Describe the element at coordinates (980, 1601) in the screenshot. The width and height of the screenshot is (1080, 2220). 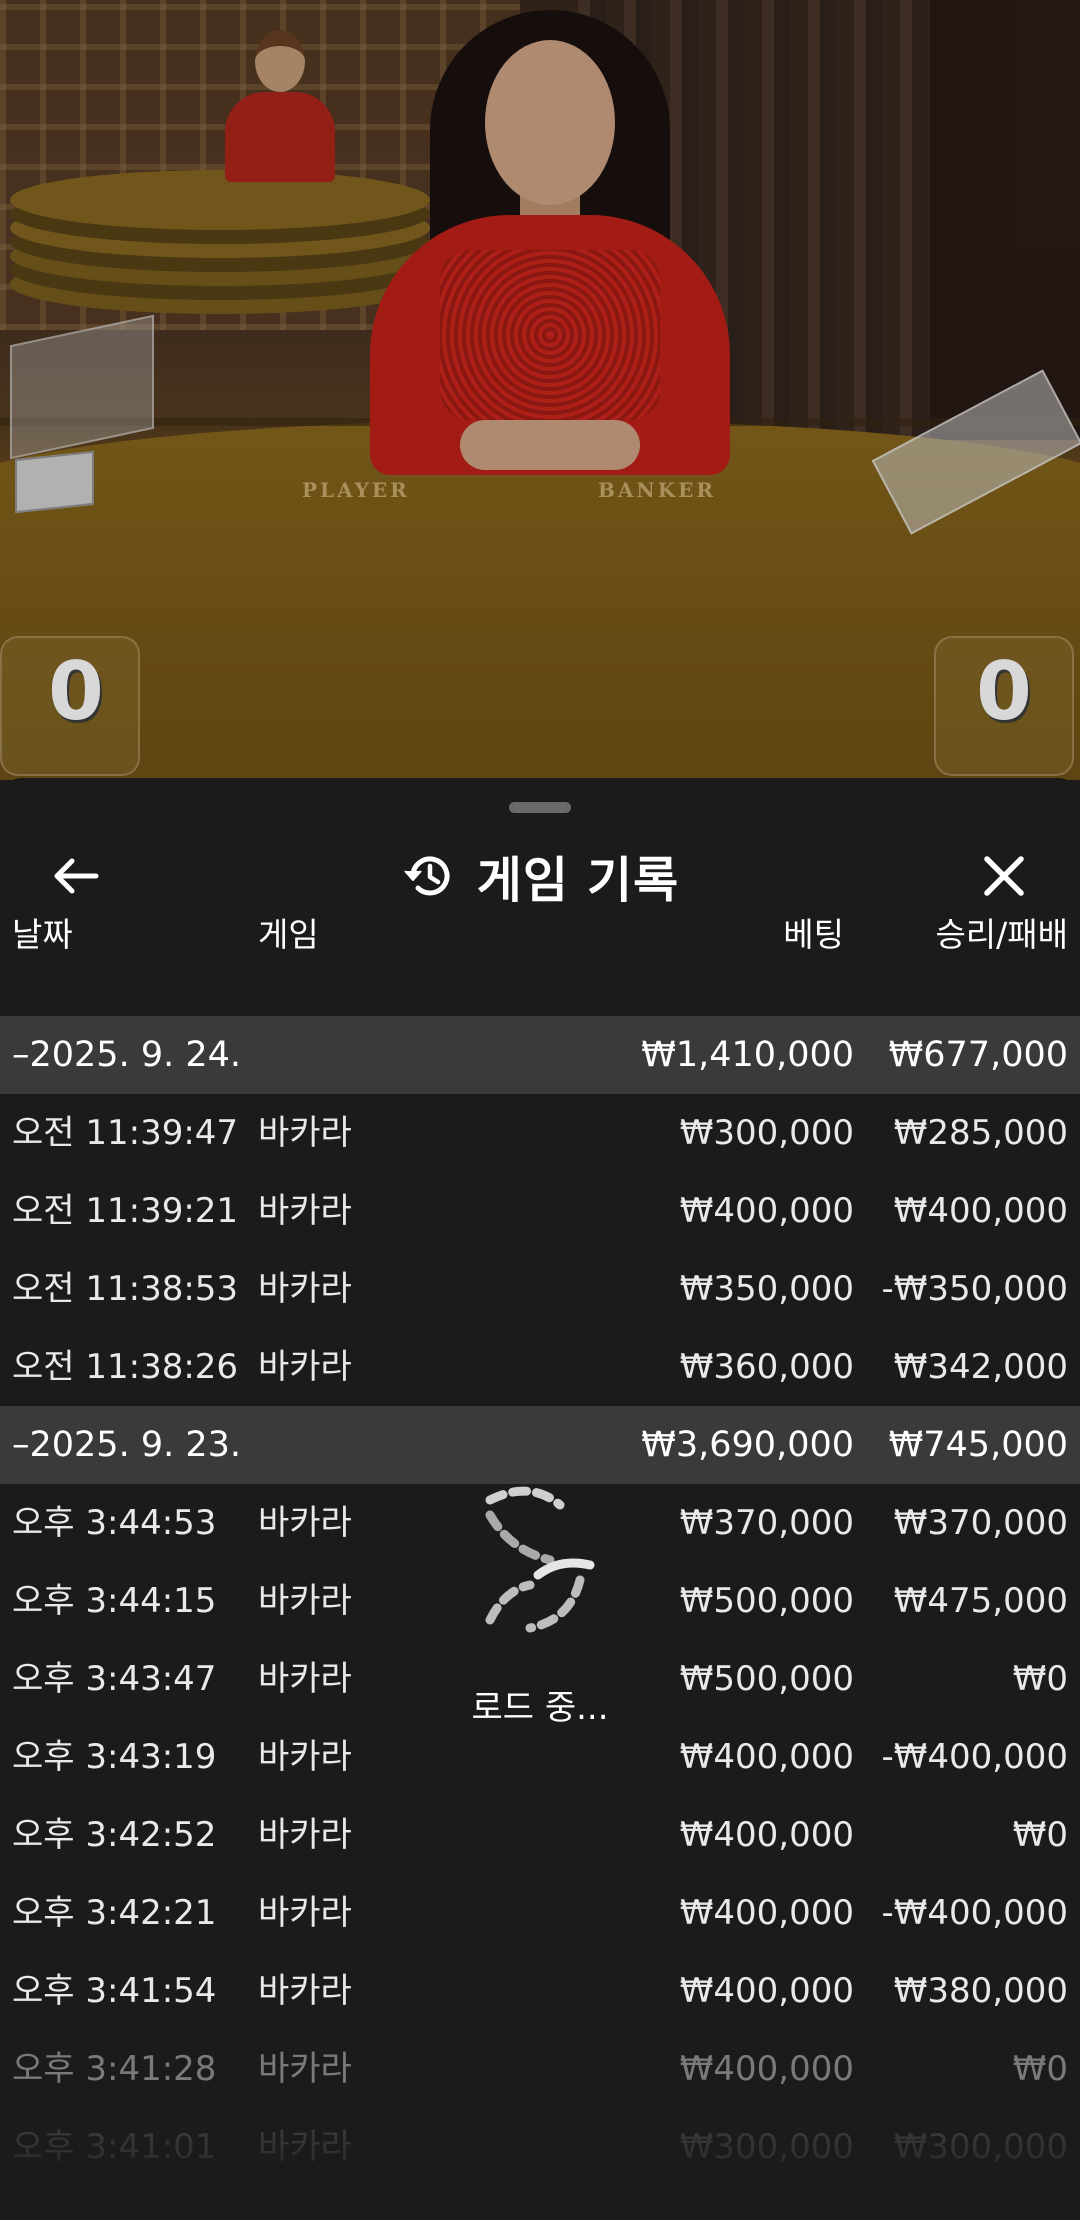
I see `row-result: ₩475,000` at that location.